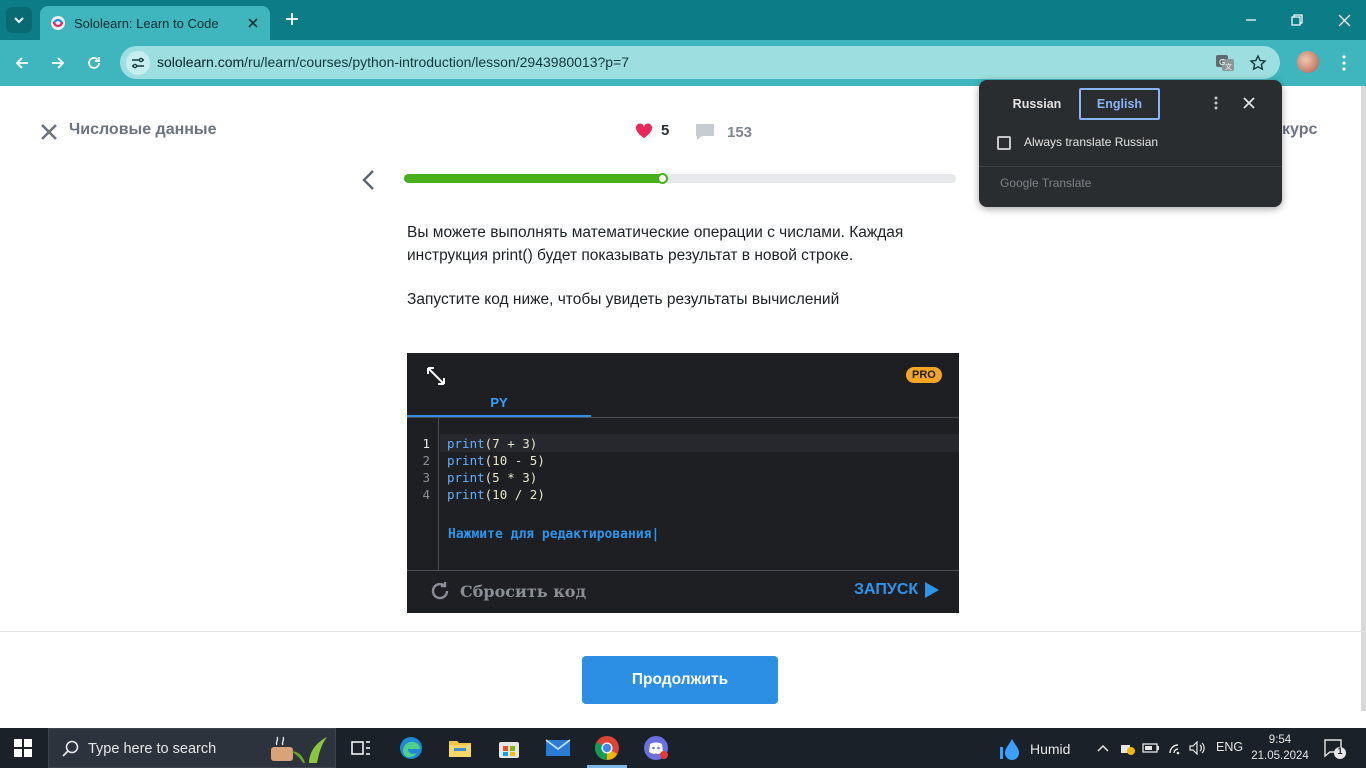 This screenshot has height=768, width=1366. I want to click on edge-icon, so click(411, 748).